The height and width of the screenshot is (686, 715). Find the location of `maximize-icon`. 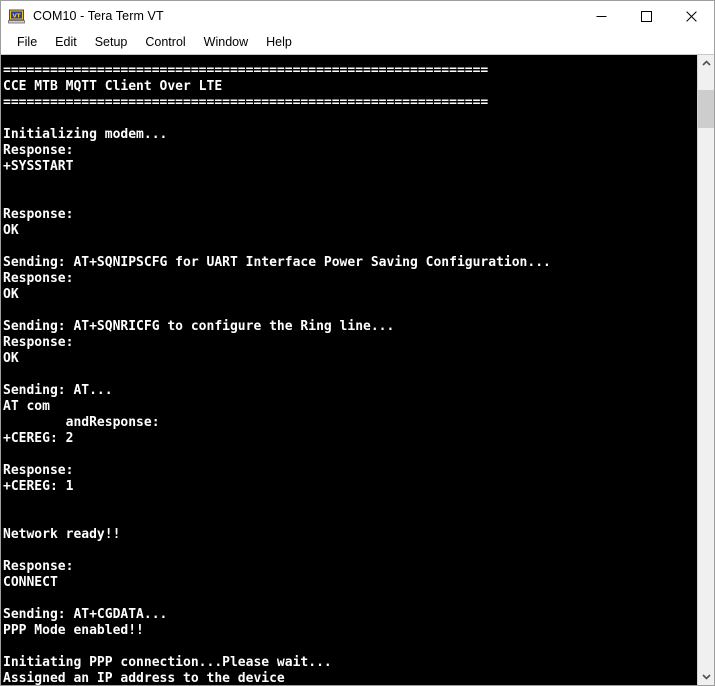

maximize-icon is located at coordinates (646, 16).